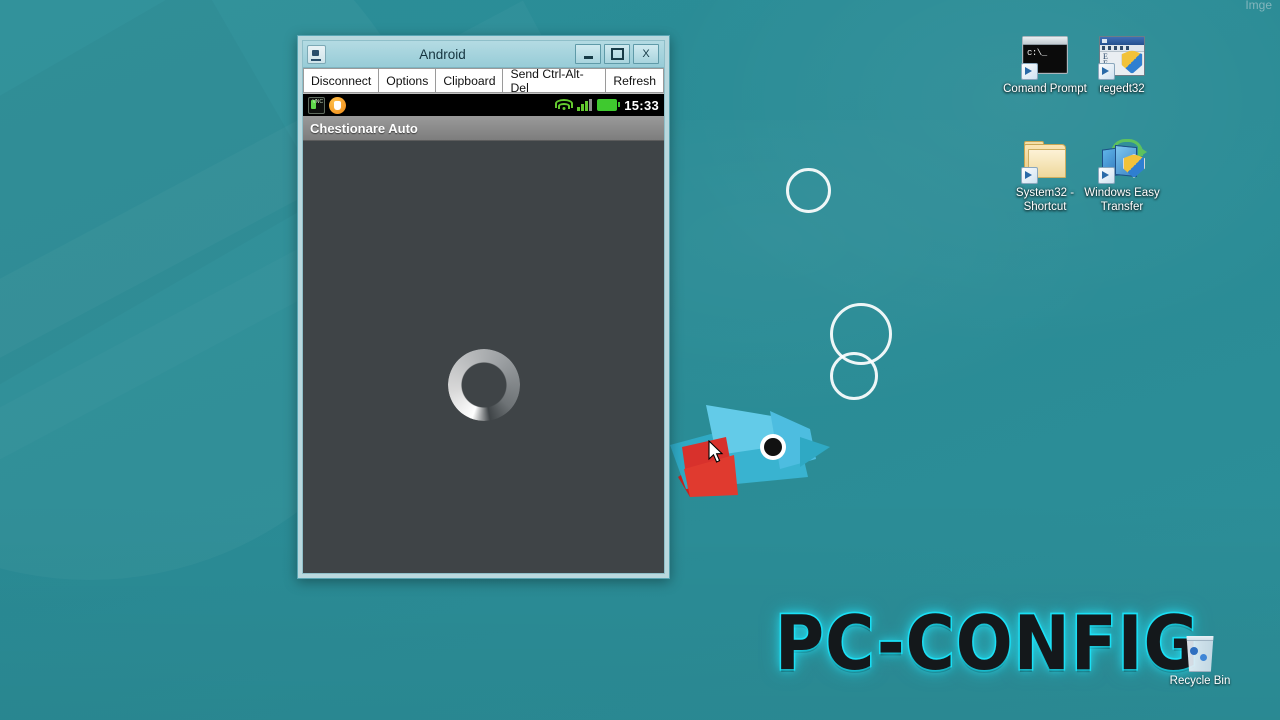  What do you see at coordinates (1200, 654) in the screenshot?
I see `recycle-bin-icon` at bounding box center [1200, 654].